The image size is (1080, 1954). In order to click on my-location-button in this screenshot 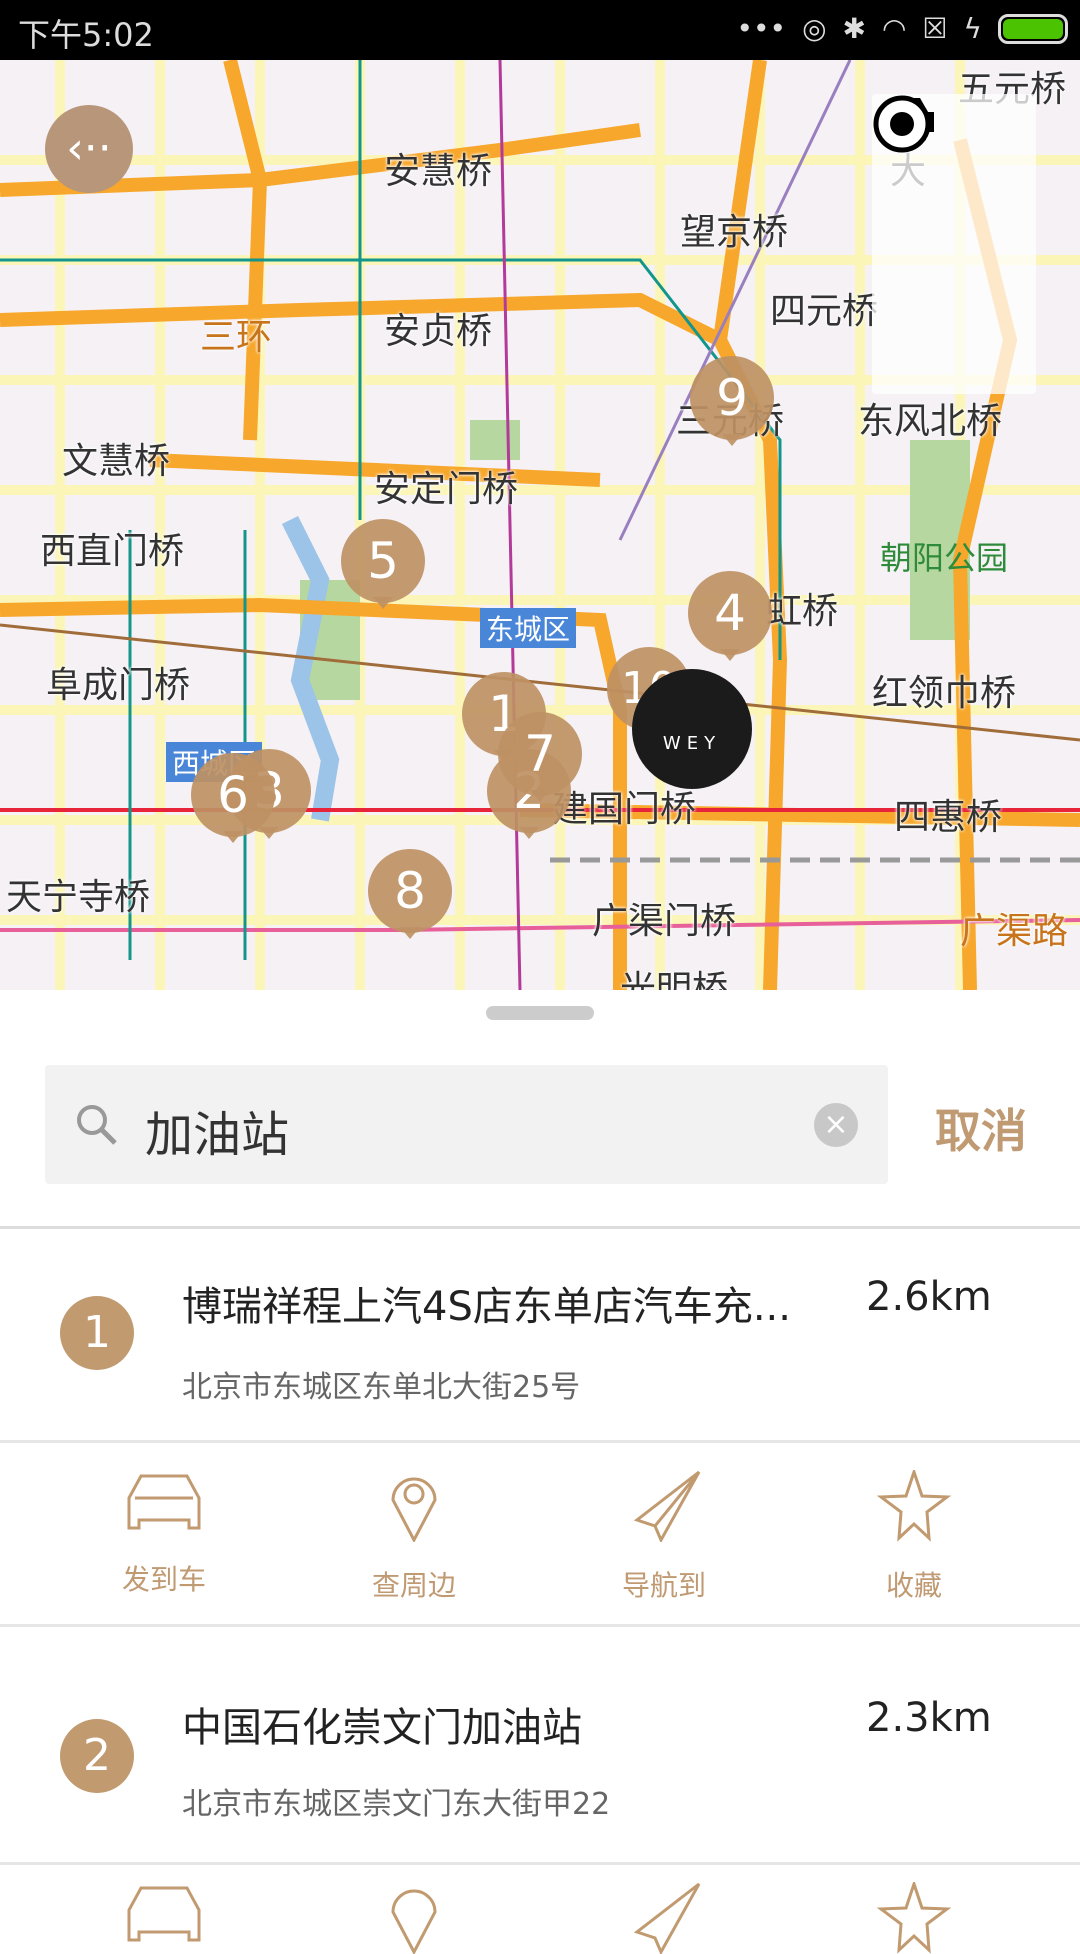, I will do `click(954, 244)`.